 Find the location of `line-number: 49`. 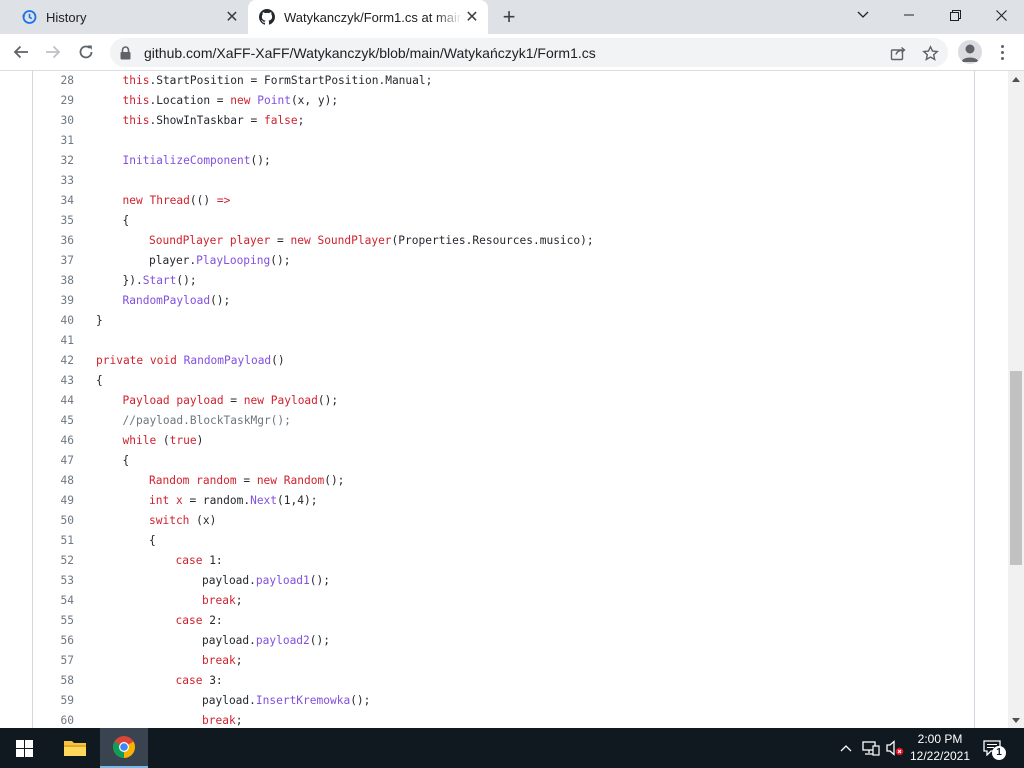

line-number: 49 is located at coordinates (53, 501).